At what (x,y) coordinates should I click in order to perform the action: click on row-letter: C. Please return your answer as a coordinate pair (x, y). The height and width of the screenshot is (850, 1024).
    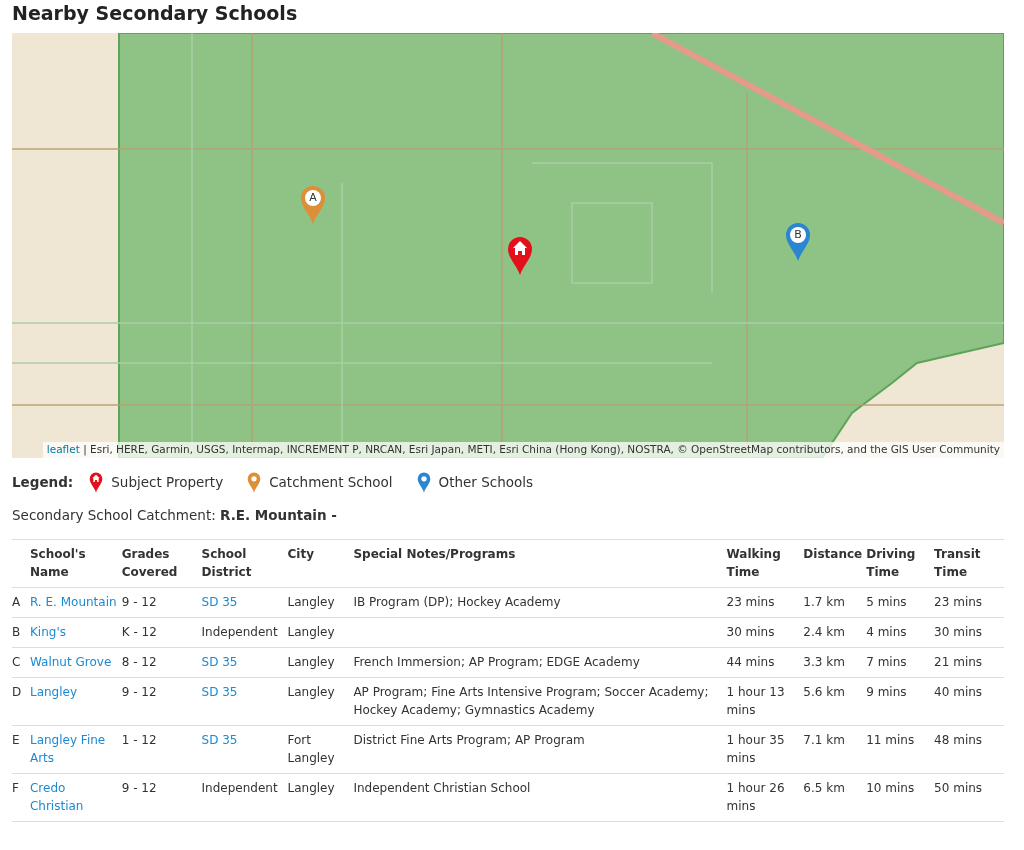
    Looking at the image, I should click on (21, 662).